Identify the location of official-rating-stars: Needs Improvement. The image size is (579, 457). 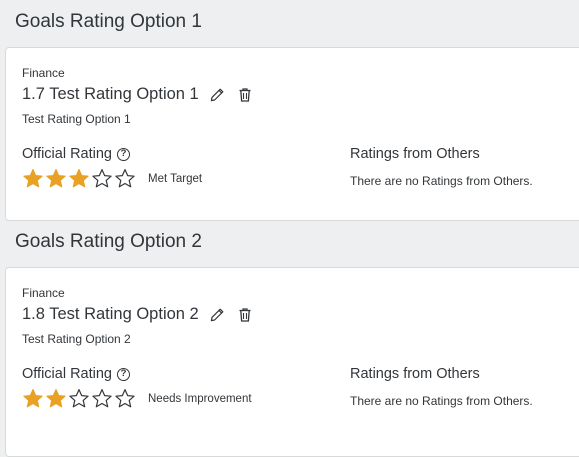
(137, 399).